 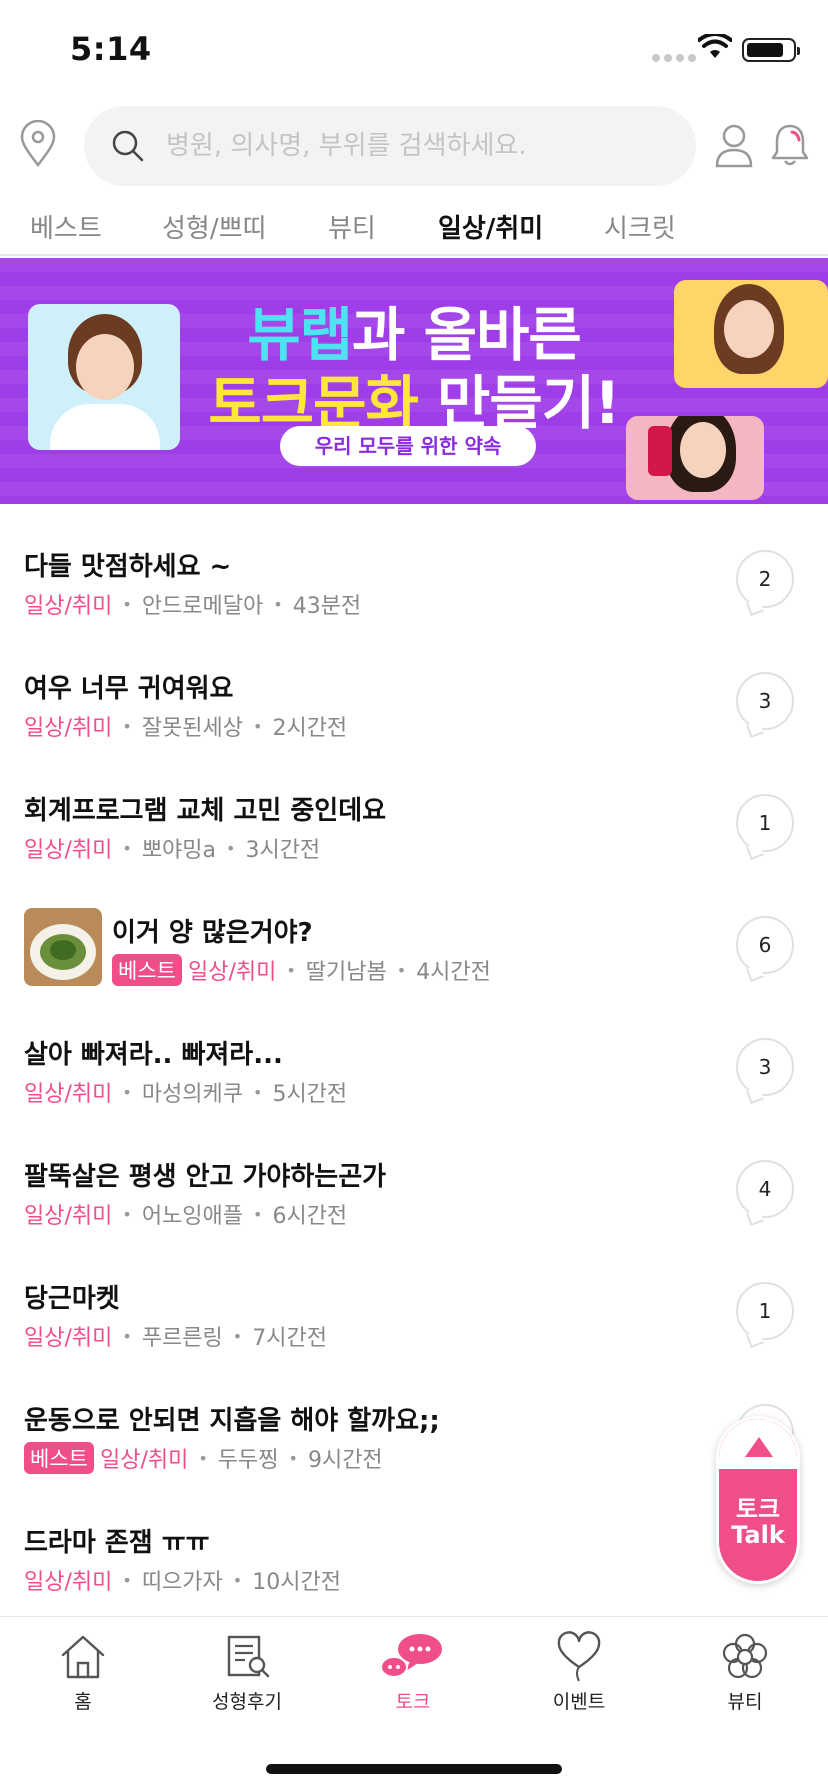 I want to click on tab-secret: 시크릿, so click(x=640, y=226).